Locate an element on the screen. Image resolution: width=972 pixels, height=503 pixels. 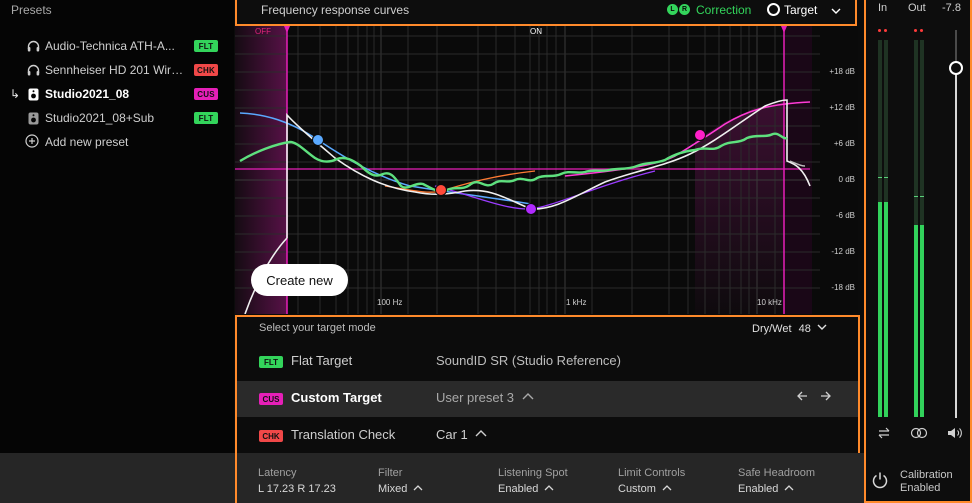
add-new-preset-button: Add new preset is located at coordinates (117, 142).